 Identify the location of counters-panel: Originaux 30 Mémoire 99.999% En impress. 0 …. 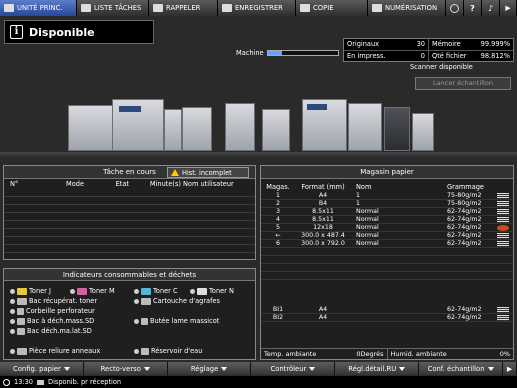
(428, 50).